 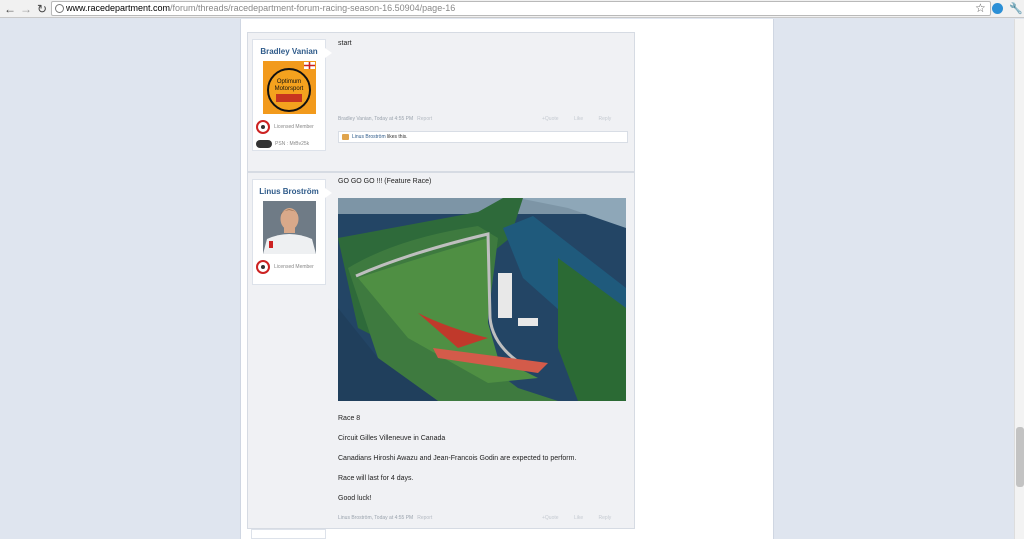 I want to click on svg-text: Optimum, so click(x=288, y=82).